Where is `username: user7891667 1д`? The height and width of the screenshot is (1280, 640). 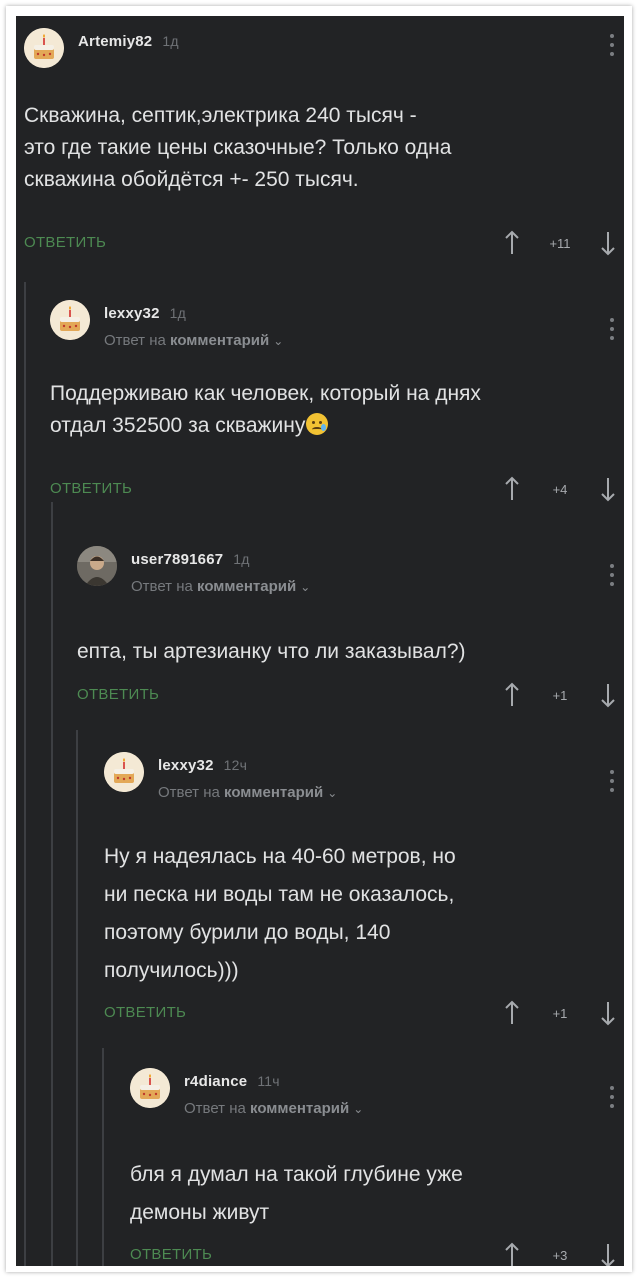
username: user7891667 1д is located at coordinates (190, 559).